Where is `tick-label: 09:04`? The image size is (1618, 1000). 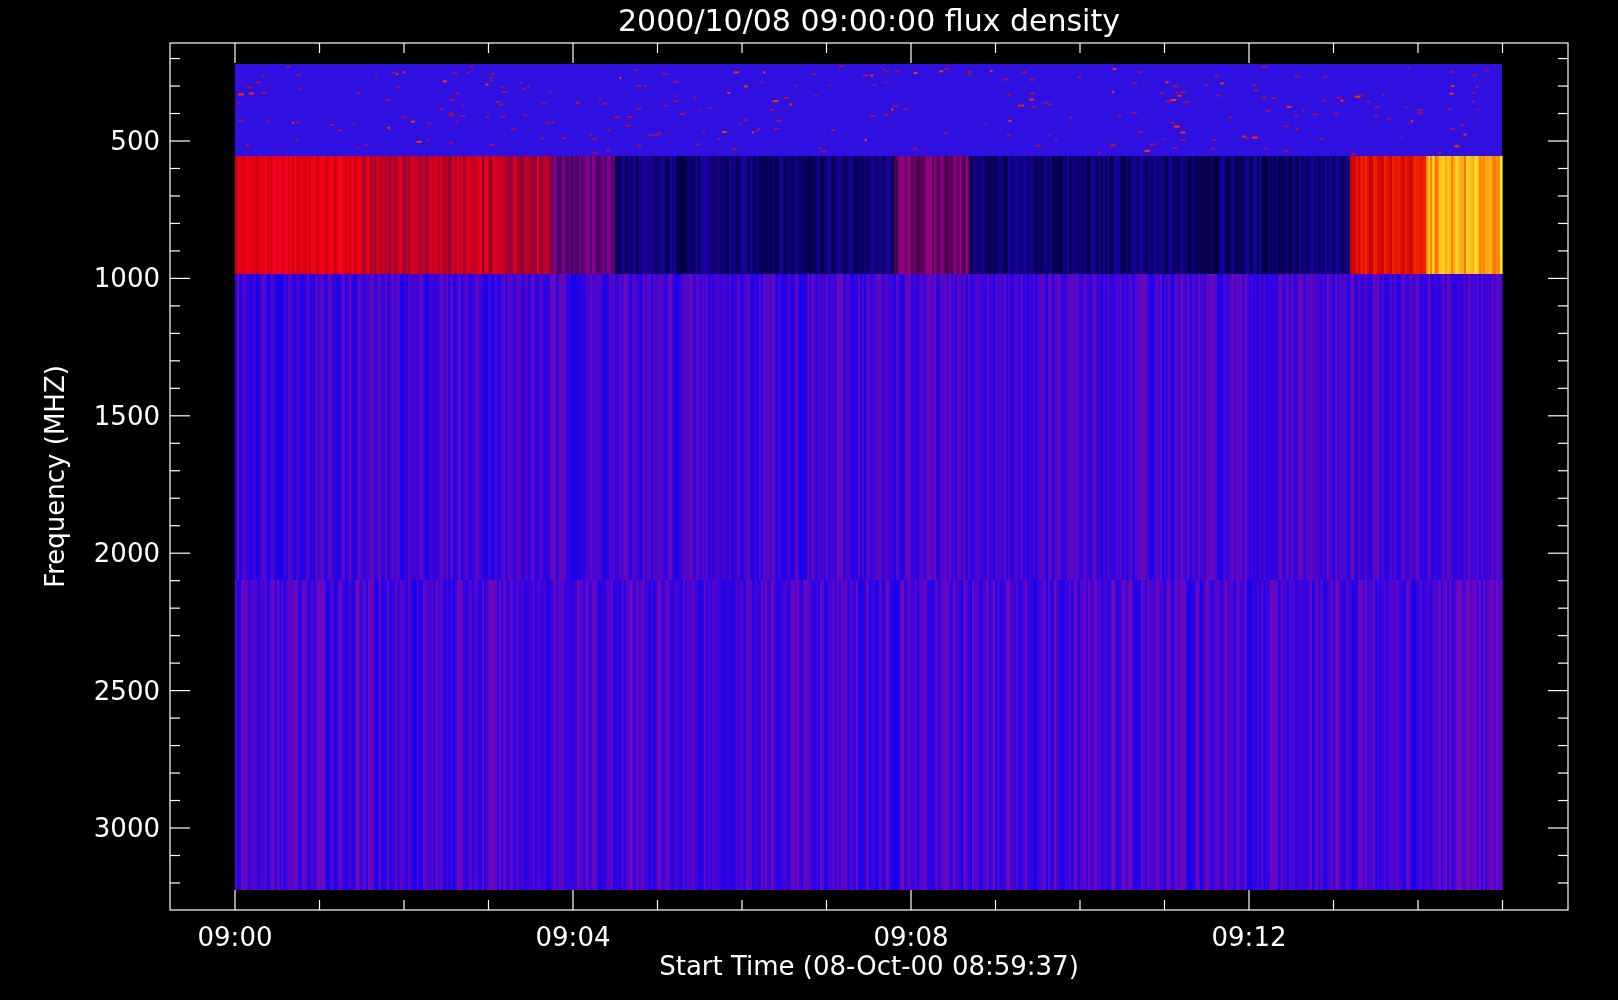 tick-label: 09:04 is located at coordinates (573, 937).